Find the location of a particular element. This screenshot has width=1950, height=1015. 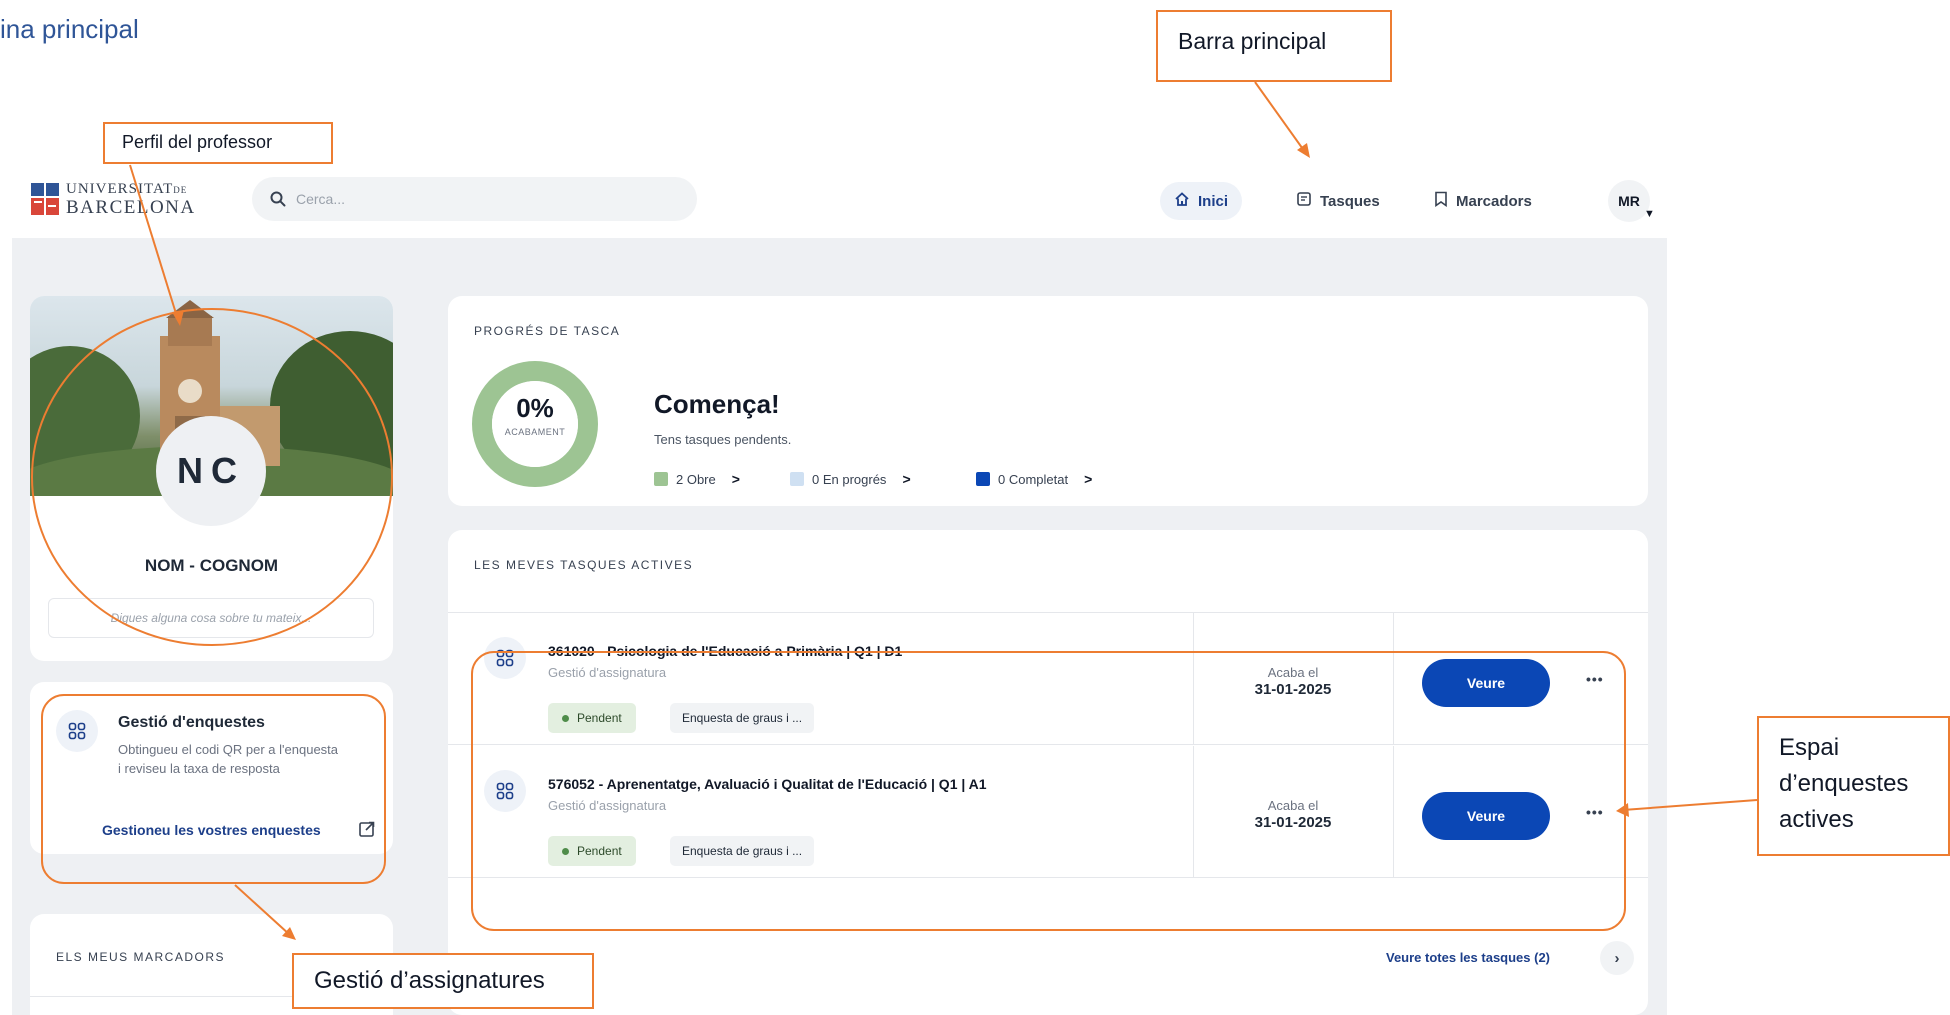

annotation-active-line-2: d’enquestes is located at coordinates (1844, 783).